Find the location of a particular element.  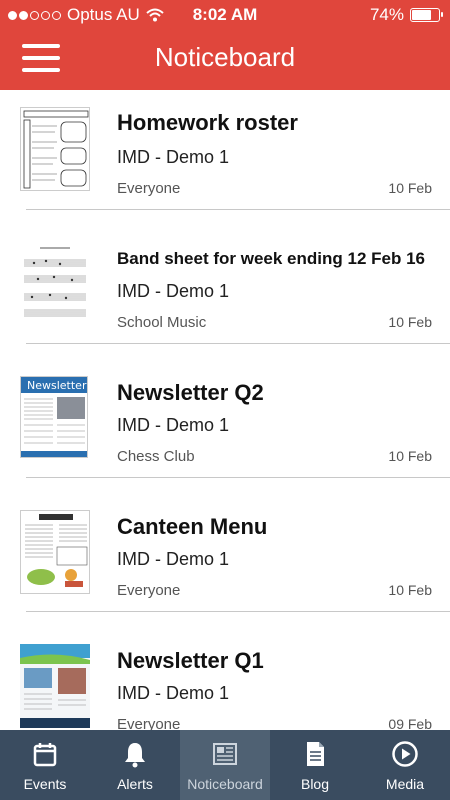

app-header: Optus AU 8:02 AM 74% Noticeboard is located at coordinates (225, 45).